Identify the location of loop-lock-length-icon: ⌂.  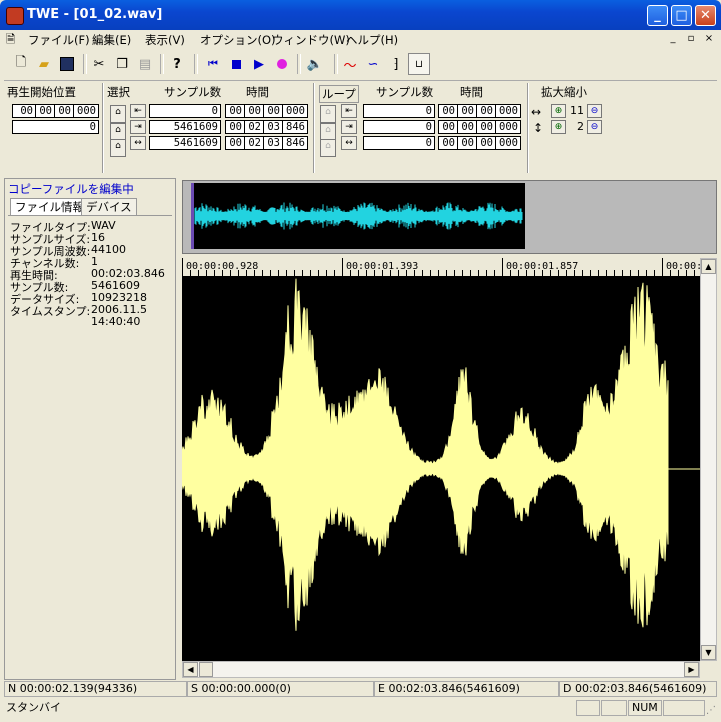
(328, 148).